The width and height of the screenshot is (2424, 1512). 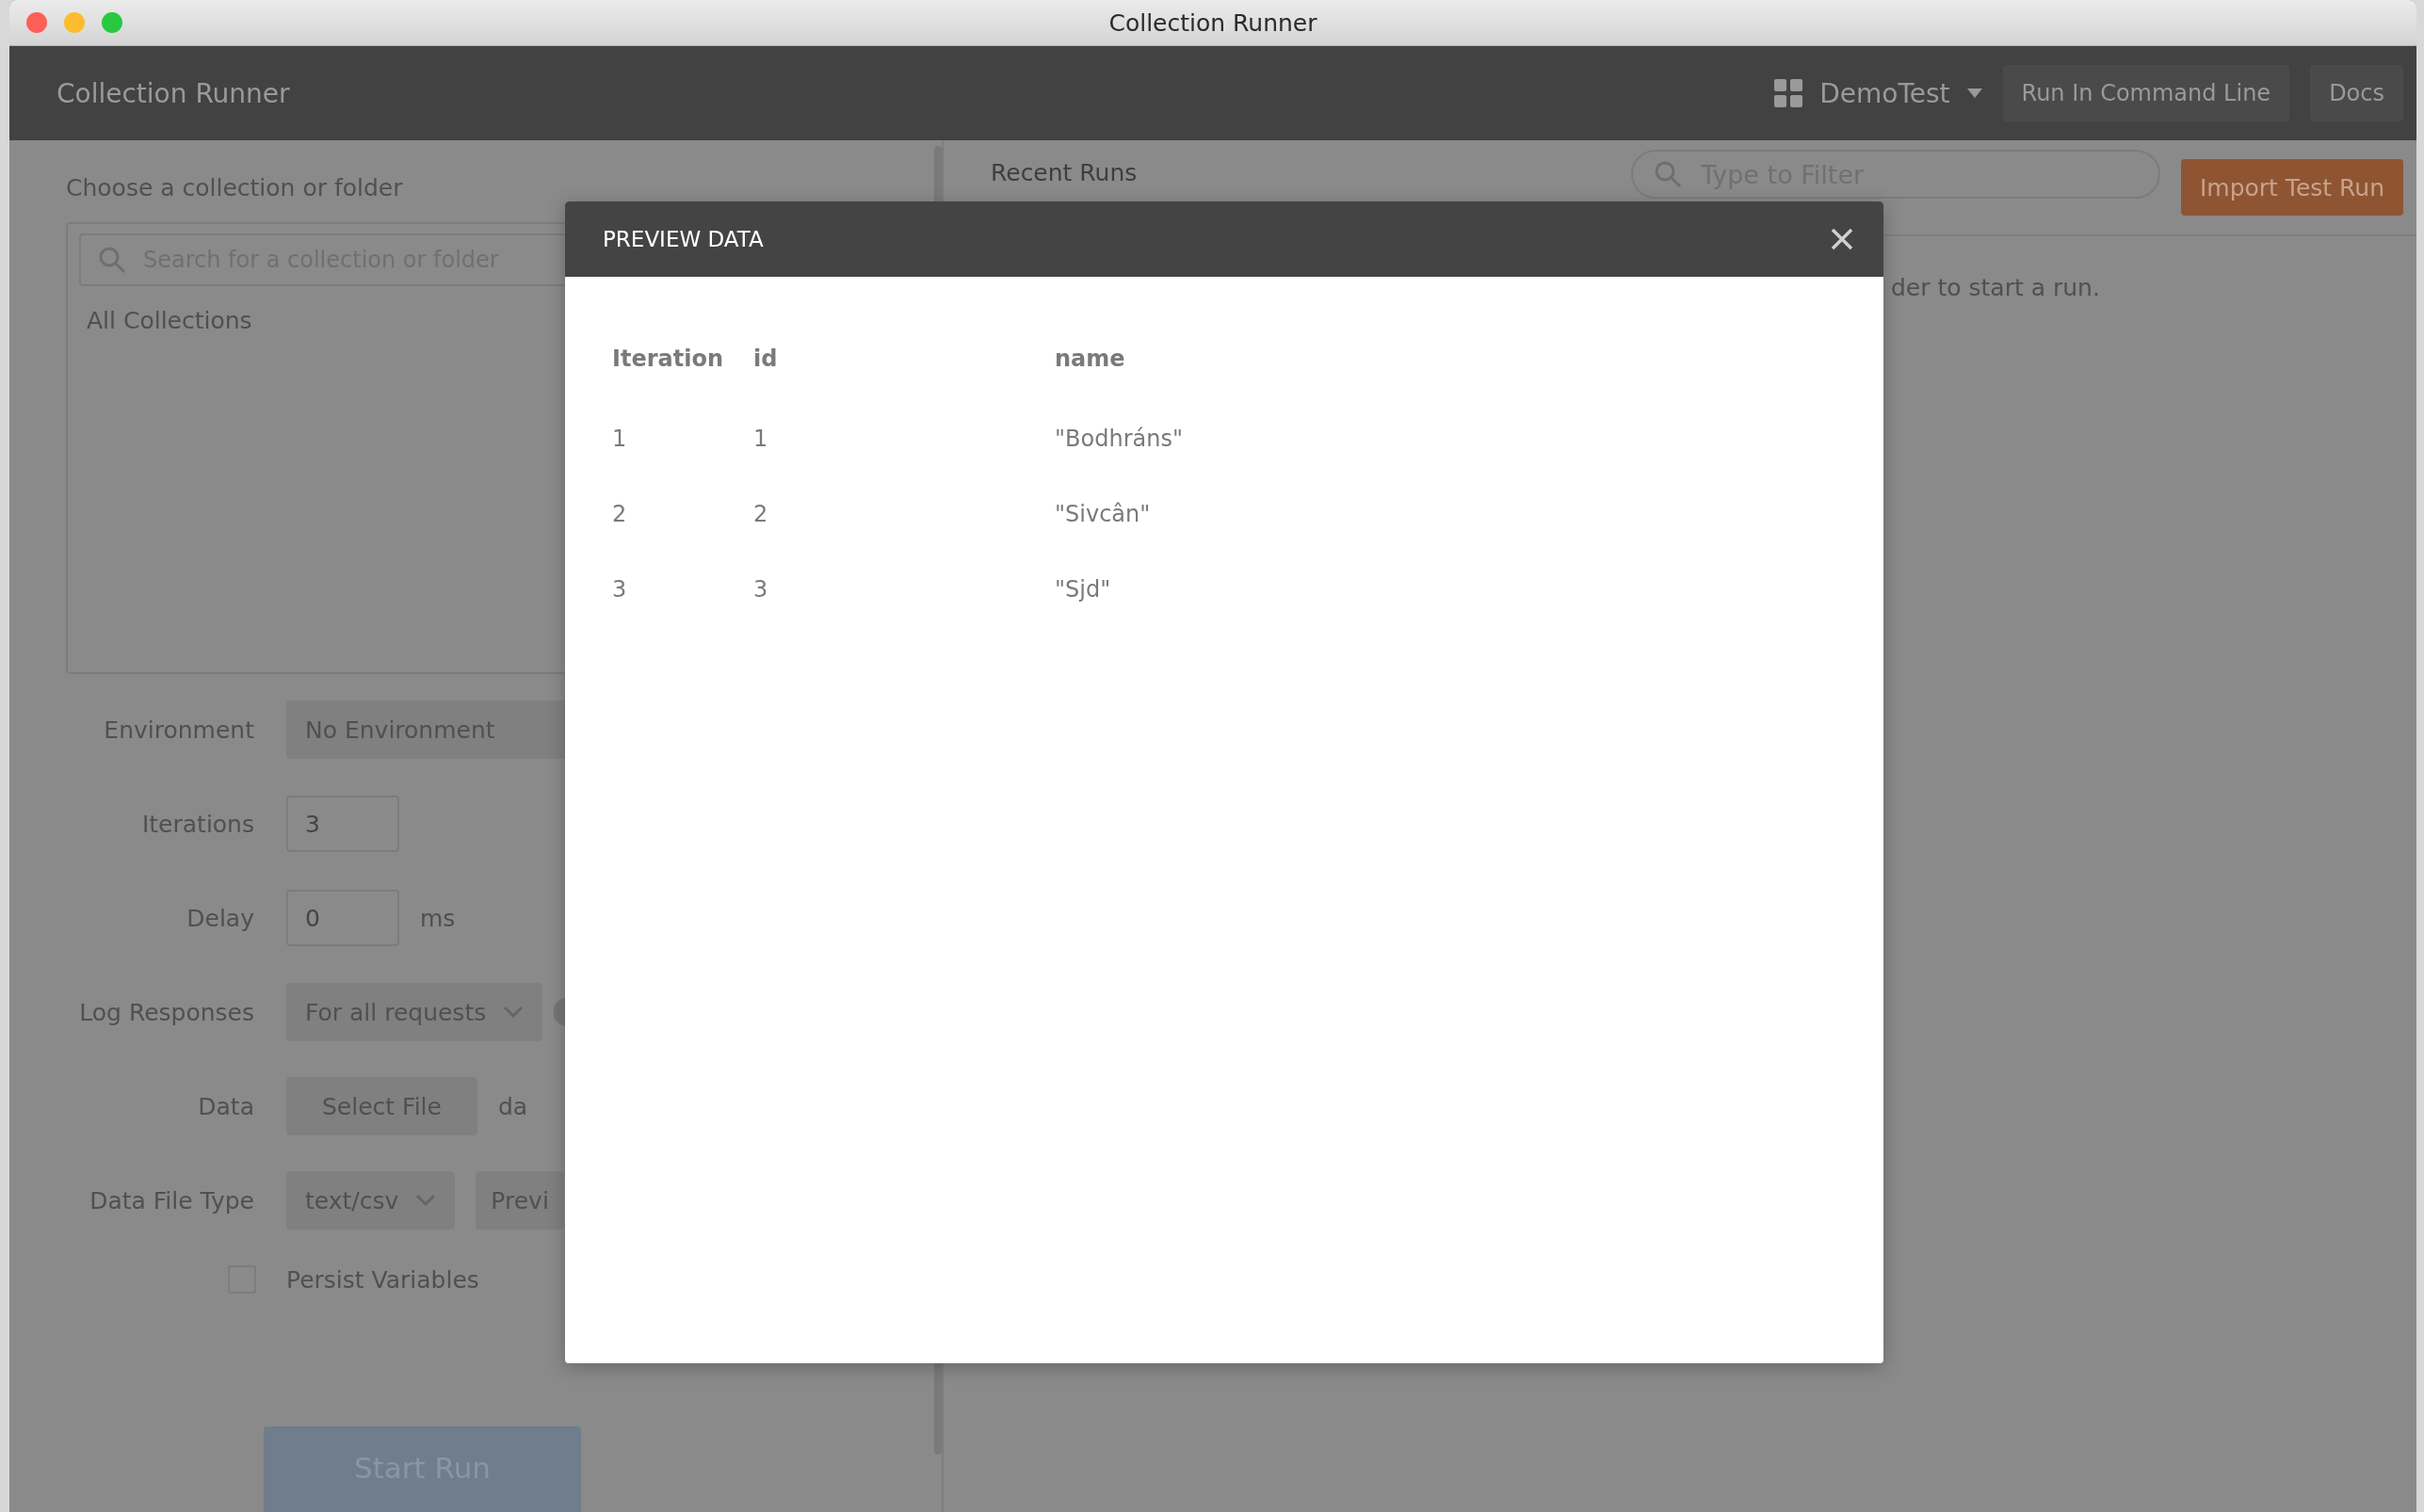 I want to click on workspace-switcher: DemoTest, so click(x=1878, y=93).